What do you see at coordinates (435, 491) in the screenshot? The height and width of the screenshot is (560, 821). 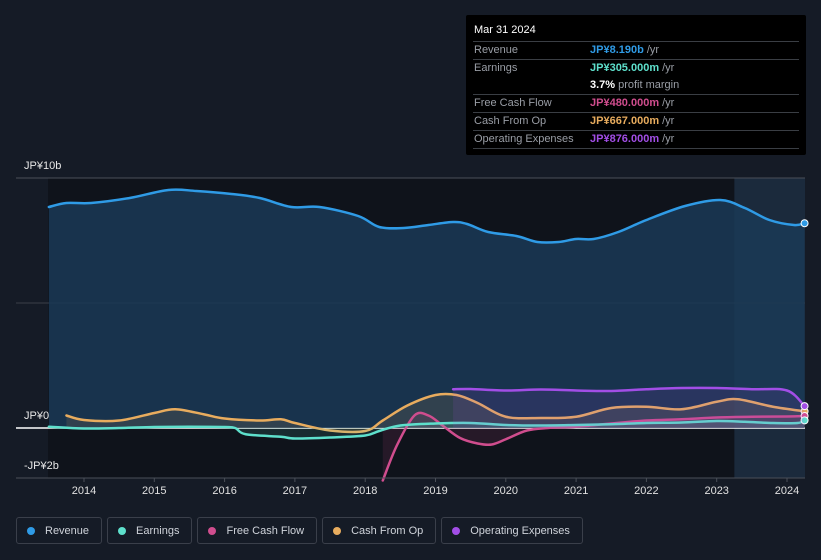 I see `x-tick-label: 2019` at bounding box center [435, 491].